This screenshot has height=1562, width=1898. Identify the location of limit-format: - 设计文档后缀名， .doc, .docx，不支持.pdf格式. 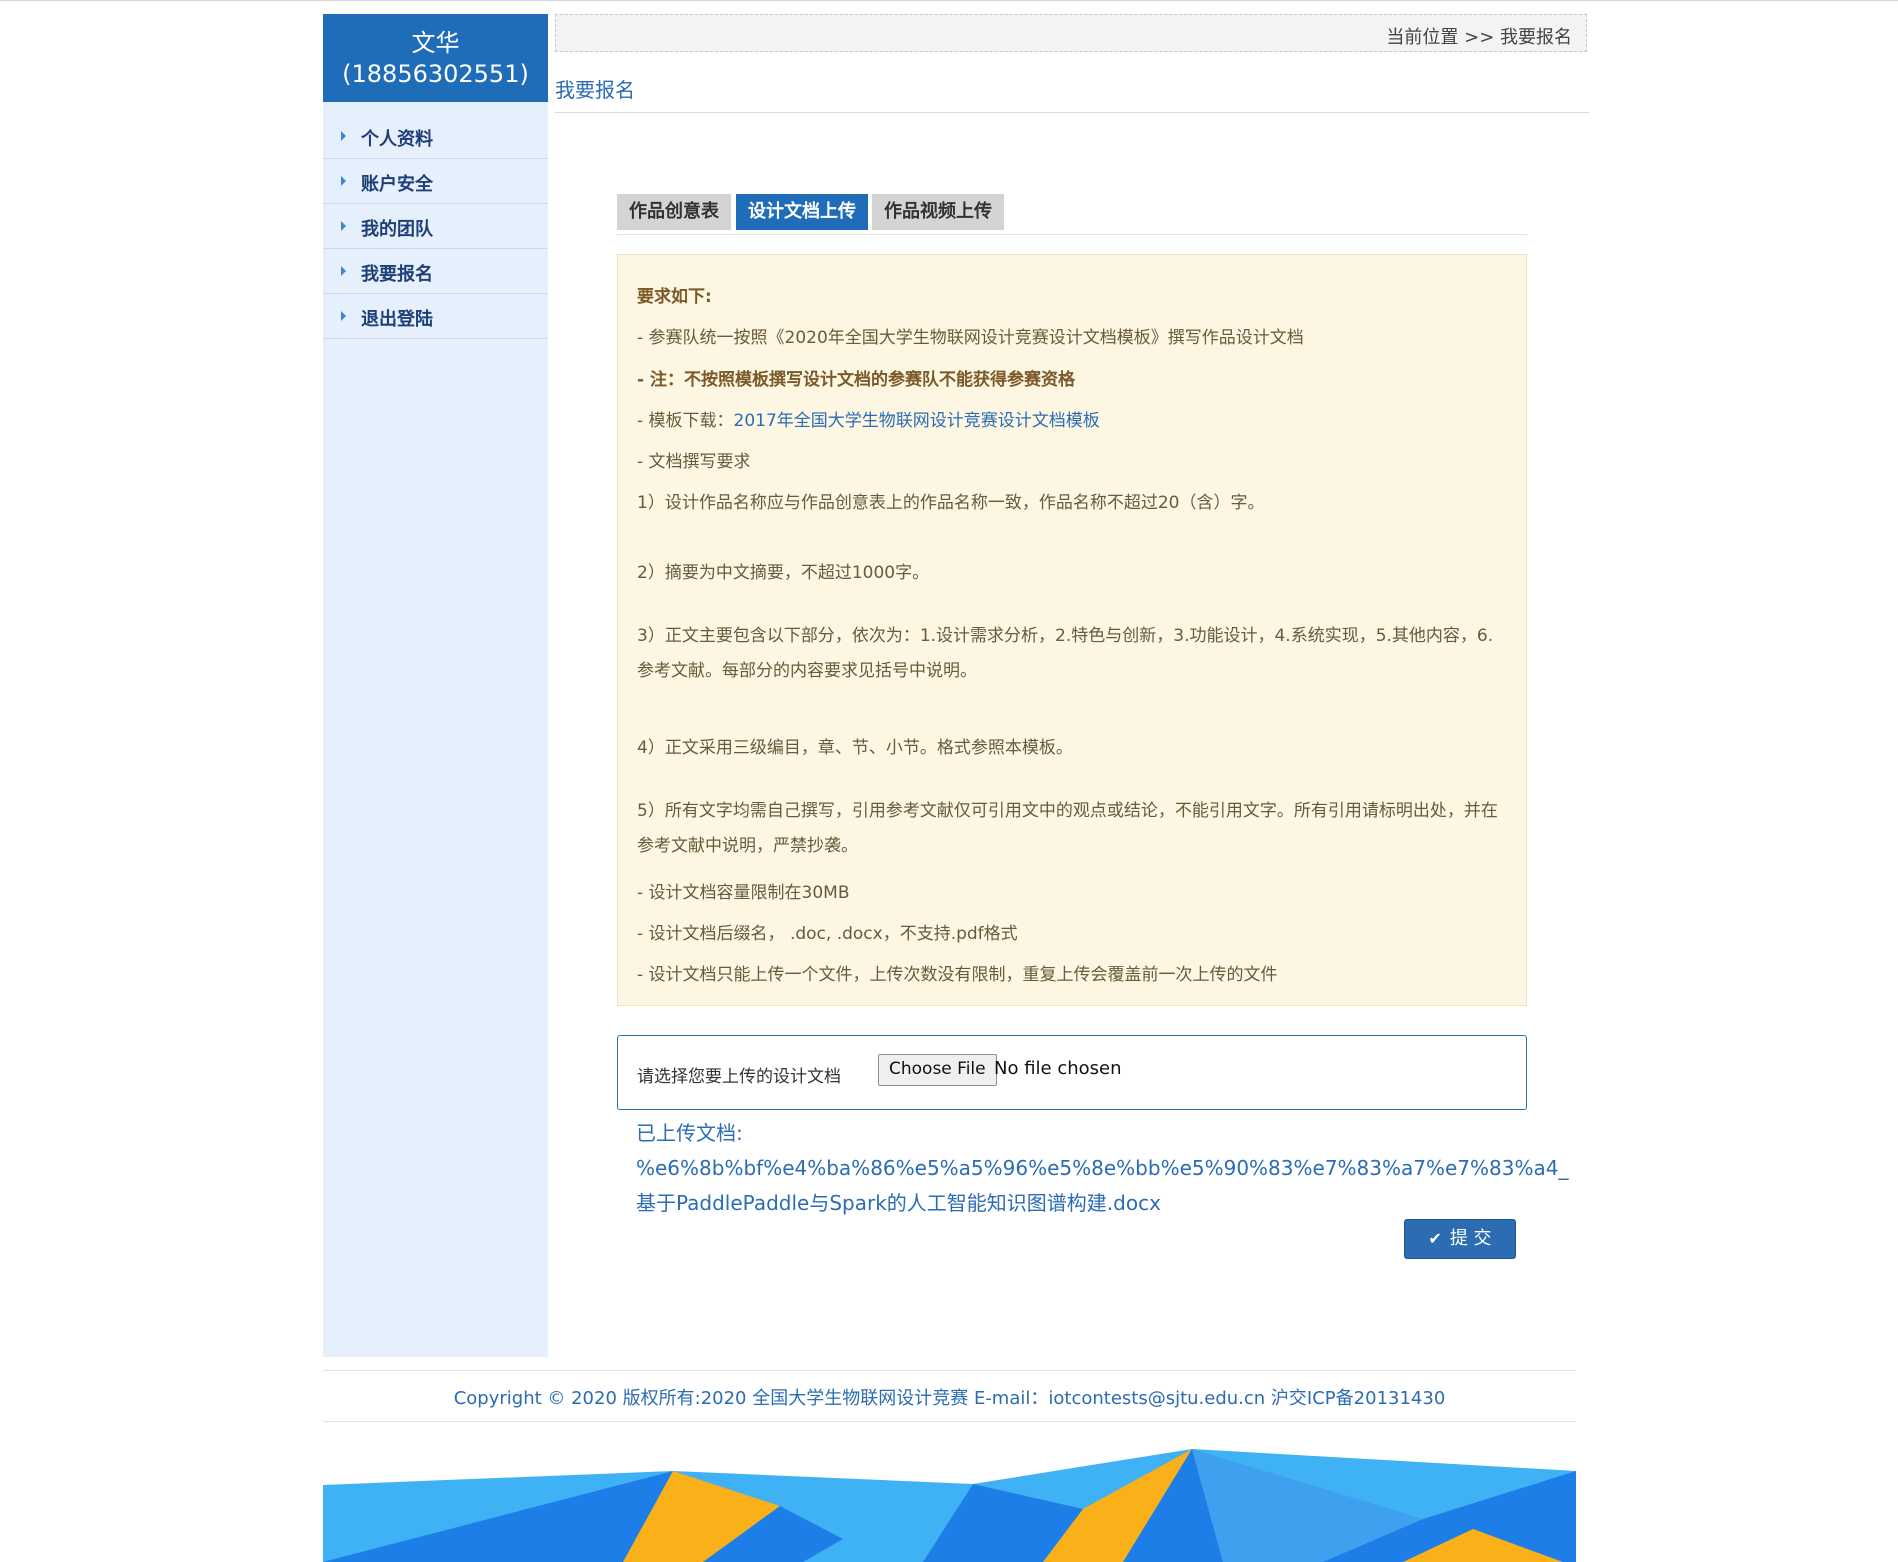
(827, 934).